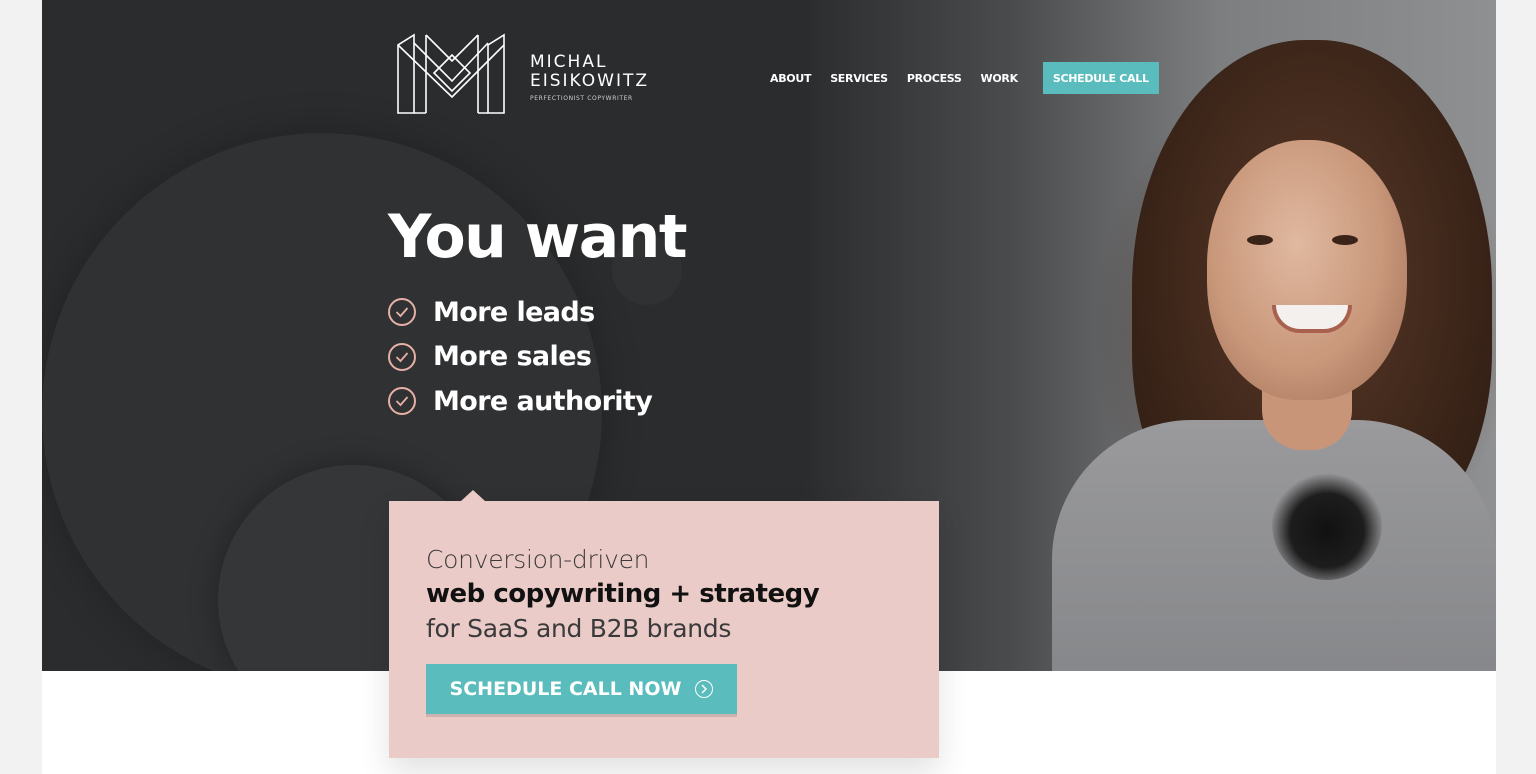  Describe the element at coordinates (1307, 270) in the screenshot. I see `portrait-face` at that location.